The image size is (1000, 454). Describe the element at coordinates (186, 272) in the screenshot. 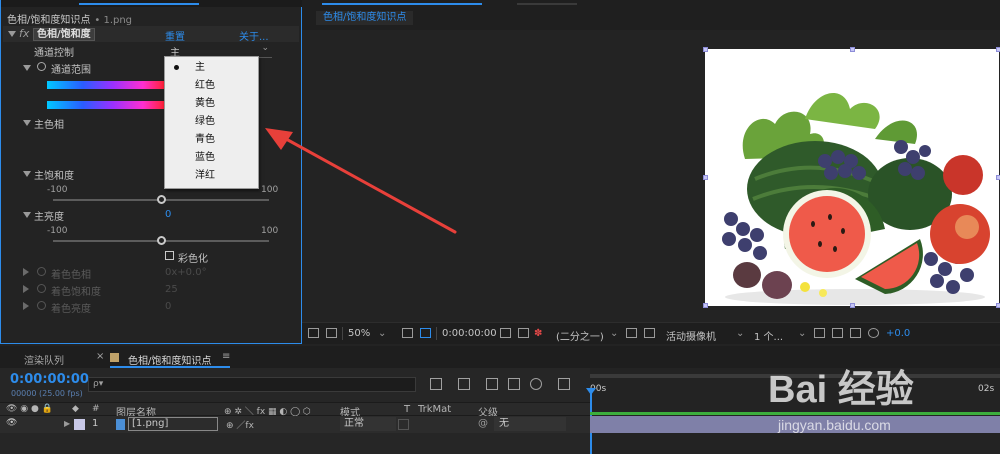

I see `colorize-hue-value: 0x+0.0°` at that location.